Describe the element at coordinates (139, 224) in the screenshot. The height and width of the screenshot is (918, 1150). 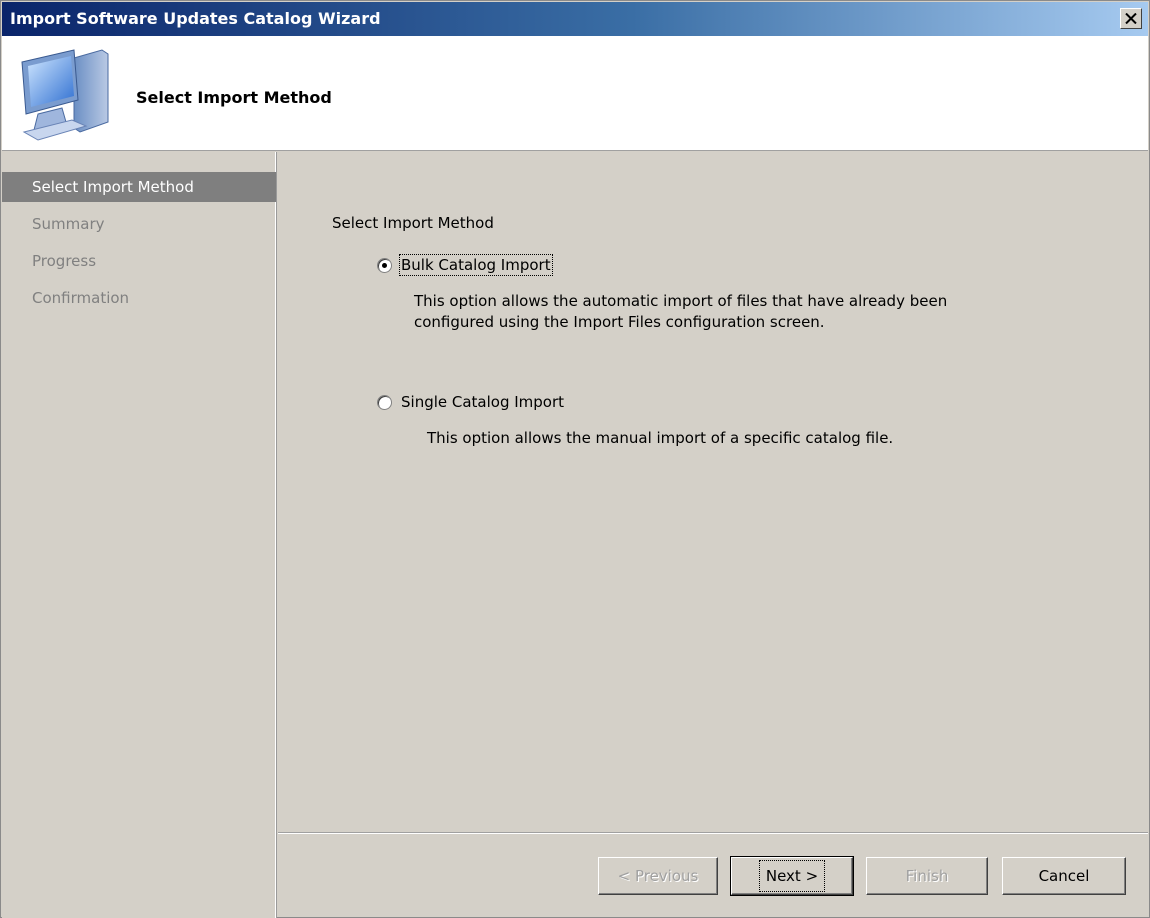
I see `step-summary: Summary` at that location.